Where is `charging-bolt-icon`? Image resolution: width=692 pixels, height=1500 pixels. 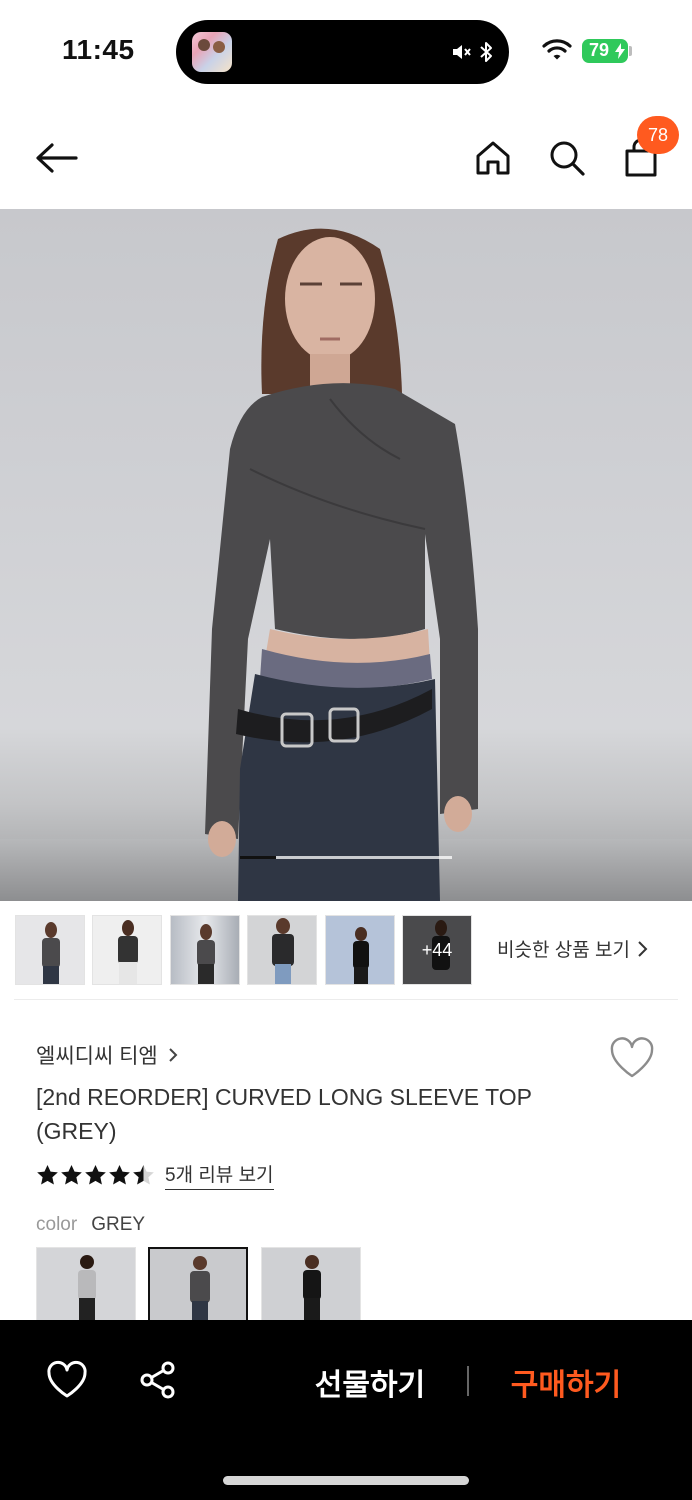
charging-bolt-icon is located at coordinates (620, 51).